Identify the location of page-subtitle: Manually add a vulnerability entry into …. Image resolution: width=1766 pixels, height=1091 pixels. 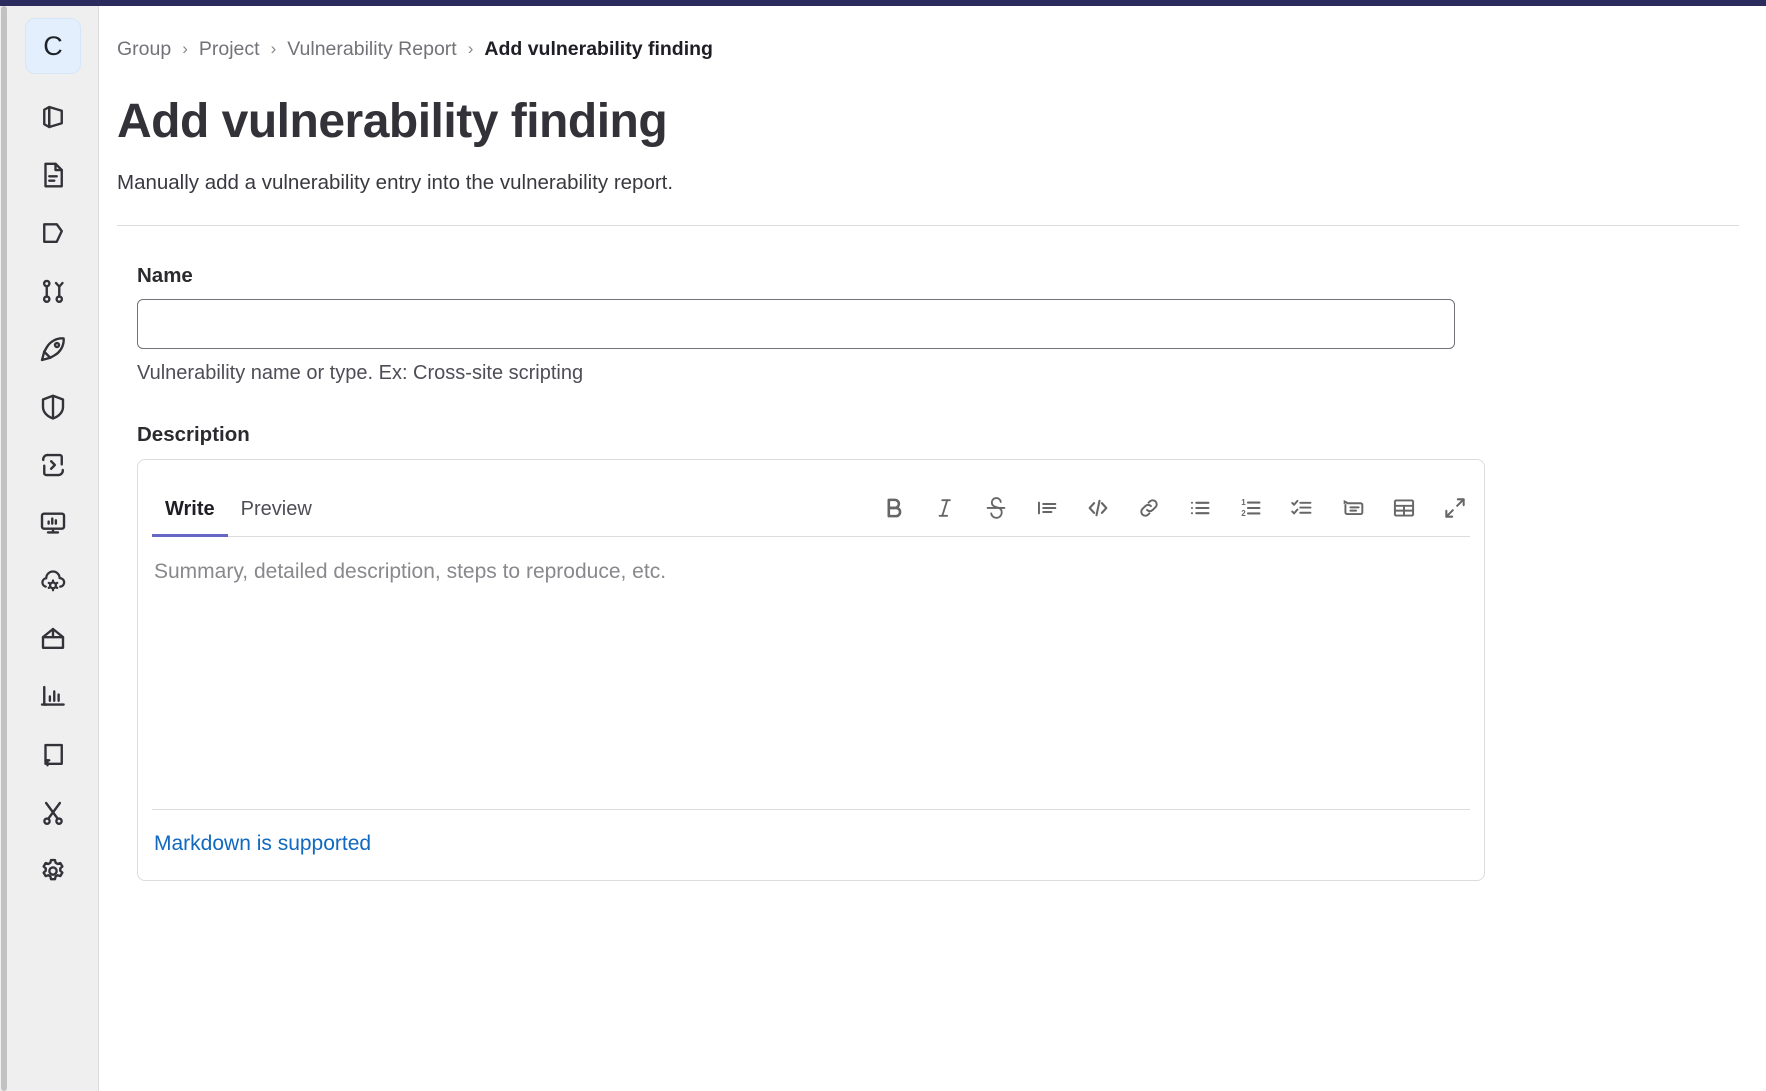
(395, 182).